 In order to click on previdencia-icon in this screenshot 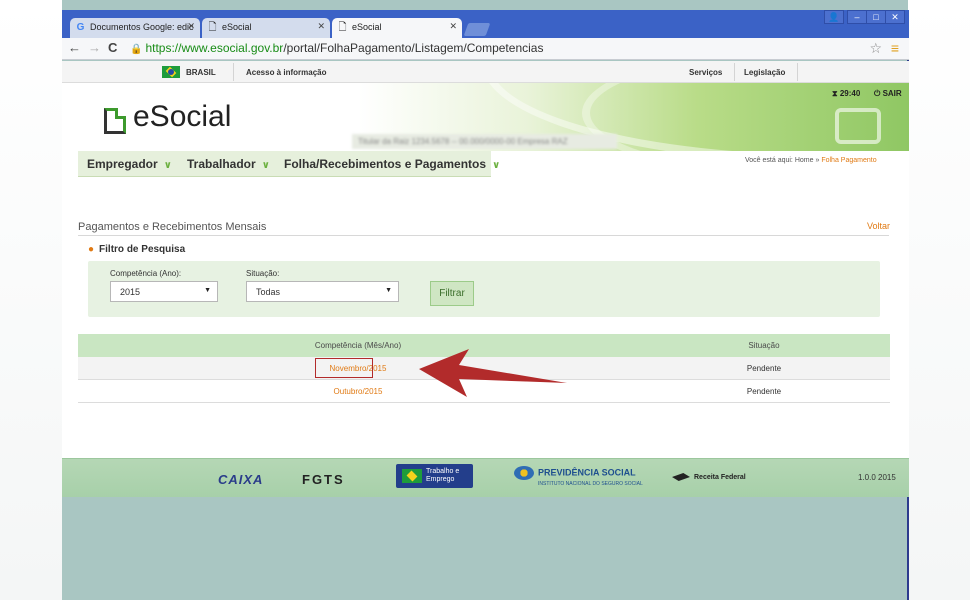, I will do `click(524, 473)`.